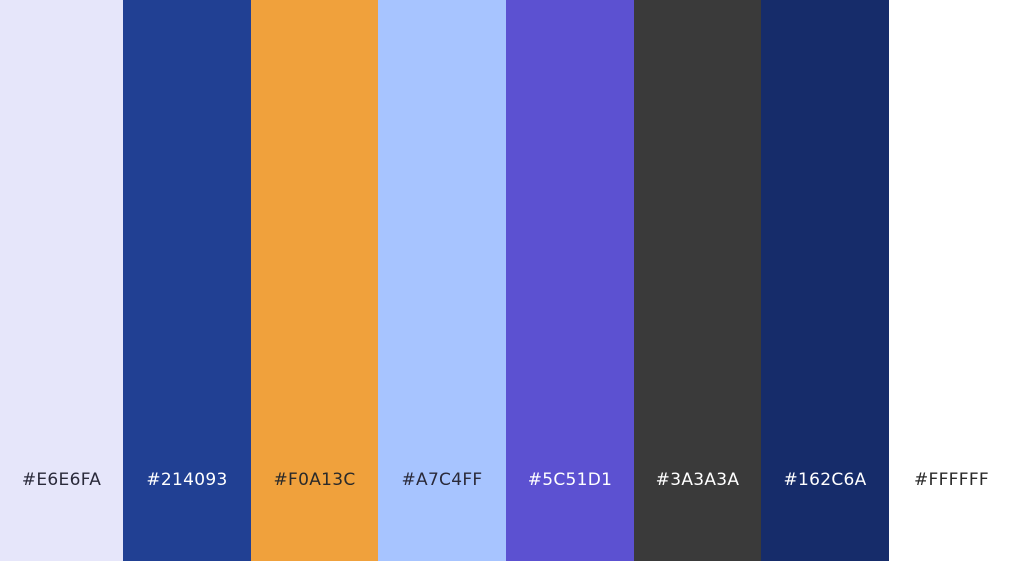 This screenshot has width=1014, height=561. I want to click on swatch-5: #5C51D1, so click(570, 280).